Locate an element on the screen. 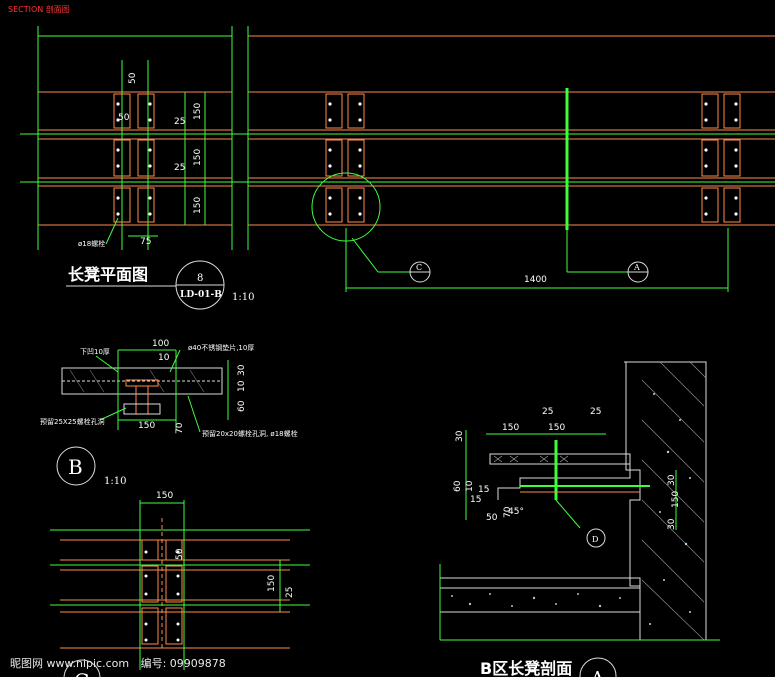  section-mark-a: A is located at coordinates (636, 267).